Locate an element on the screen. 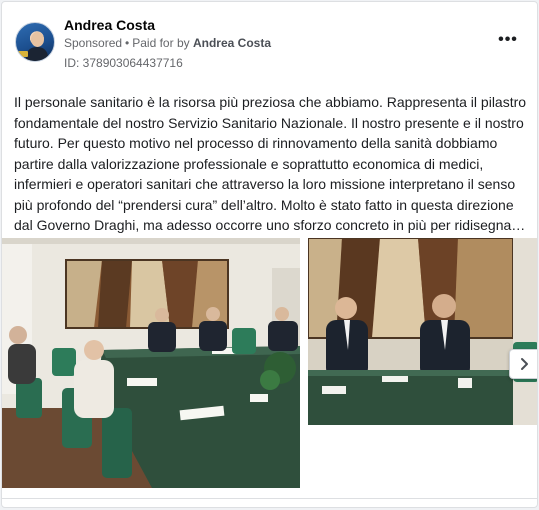  card-footer-divider is located at coordinates (269, 498).